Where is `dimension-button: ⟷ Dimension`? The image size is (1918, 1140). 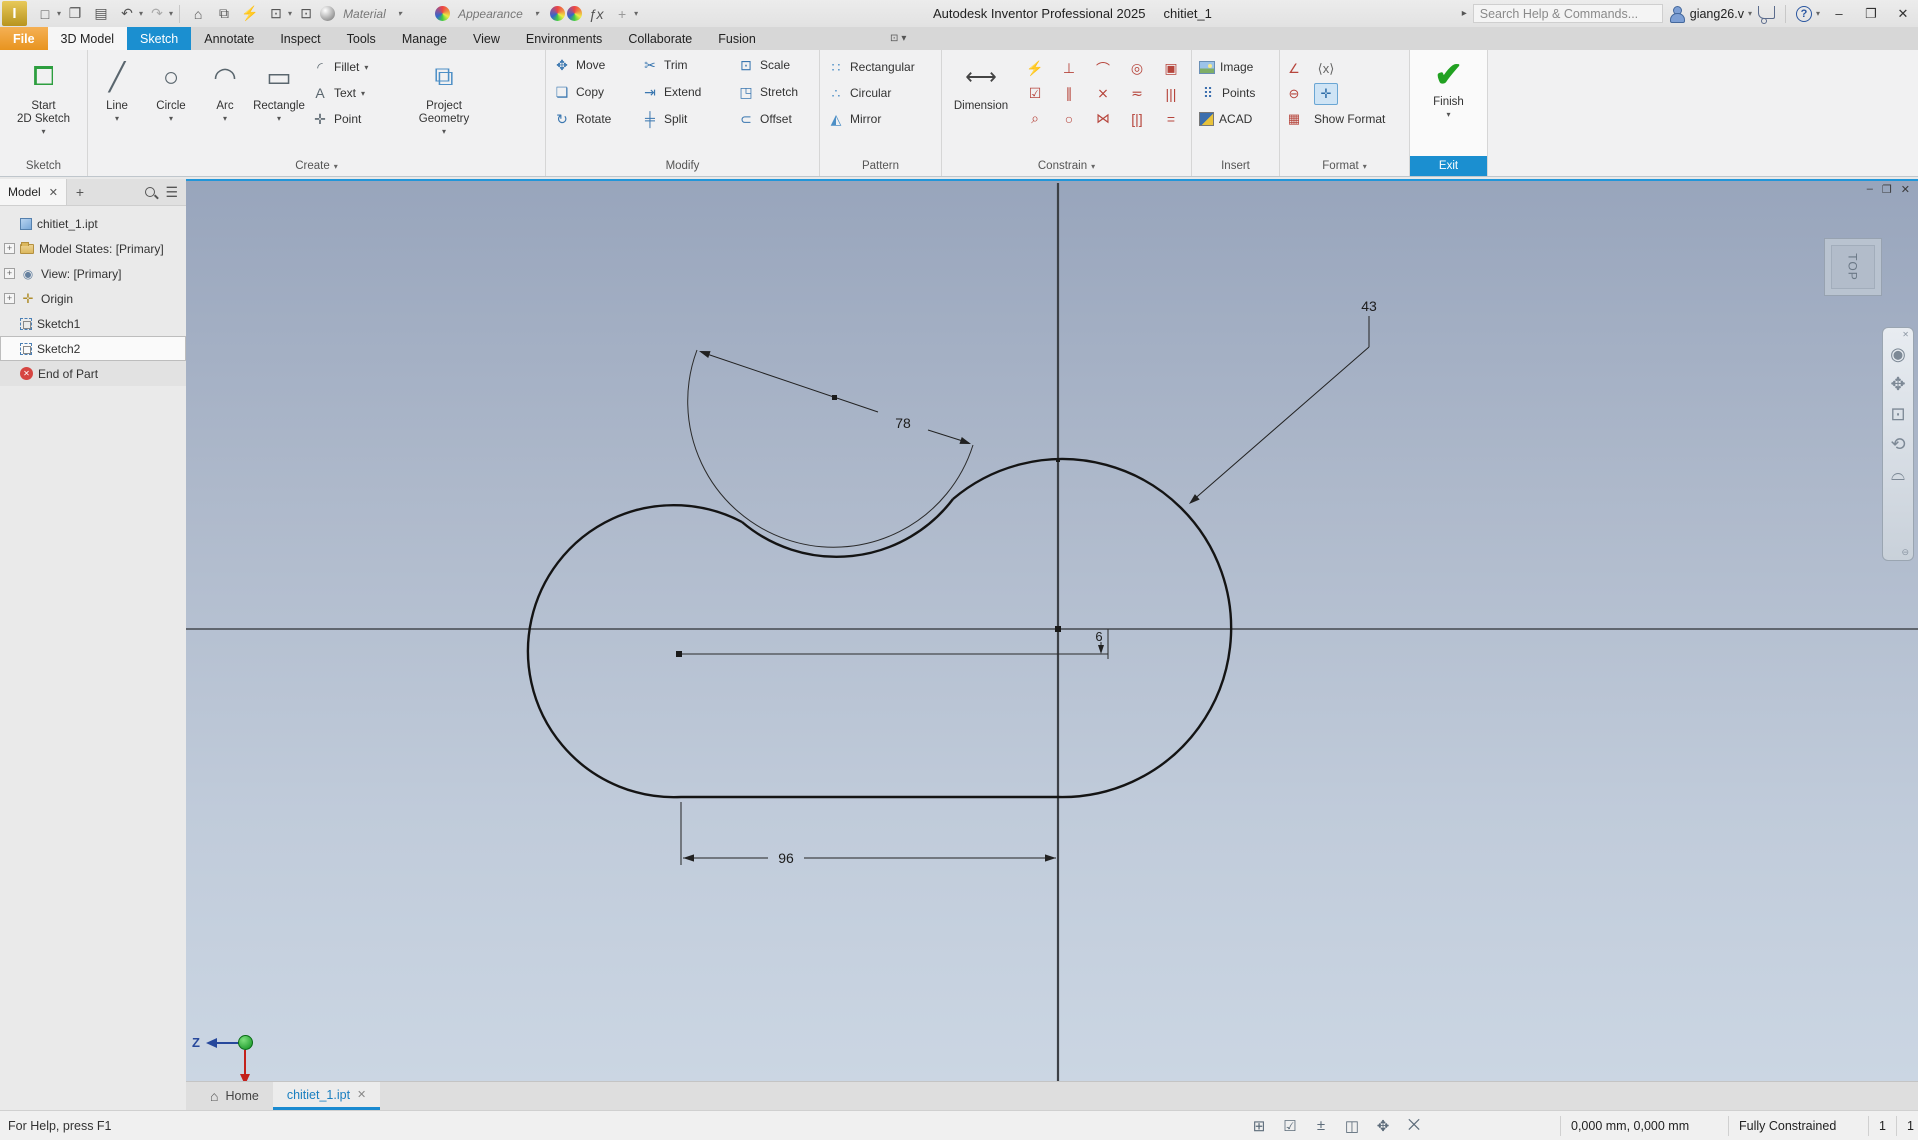
dimension-button: ⟷ Dimension is located at coordinates (981, 103).